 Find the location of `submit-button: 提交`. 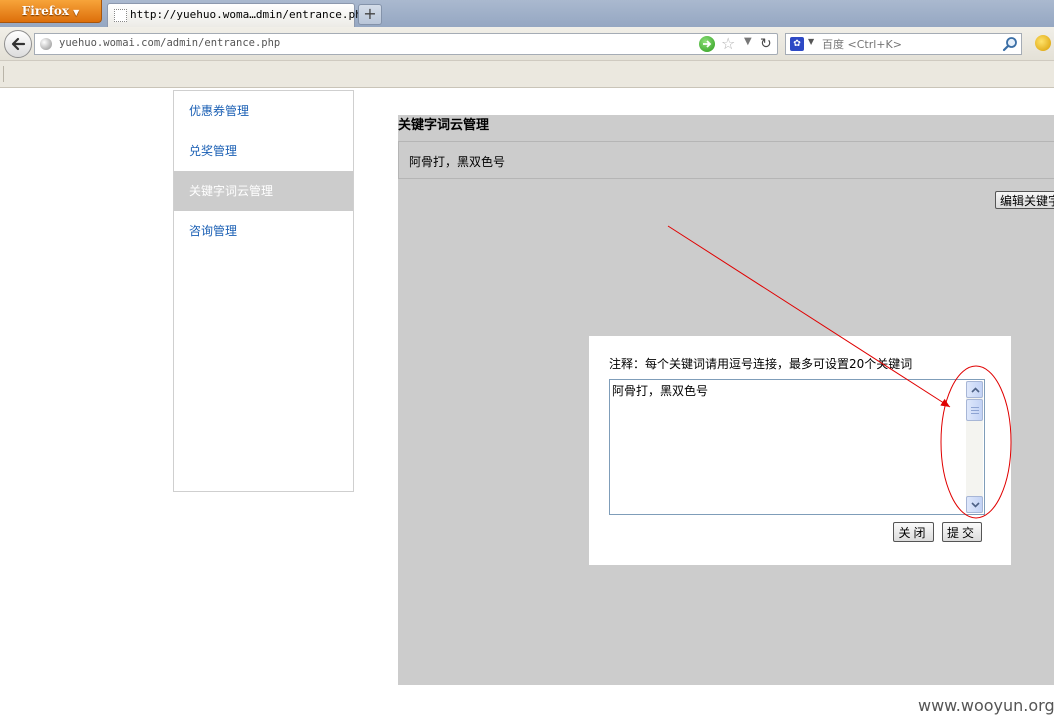

submit-button: 提交 is located at coordinates (962, 532).